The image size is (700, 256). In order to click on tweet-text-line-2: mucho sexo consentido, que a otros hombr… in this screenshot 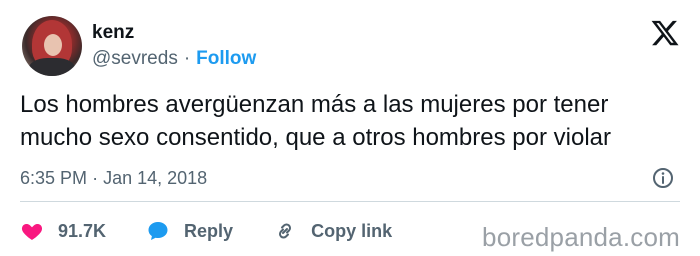, I will do `click(315, 137)`.